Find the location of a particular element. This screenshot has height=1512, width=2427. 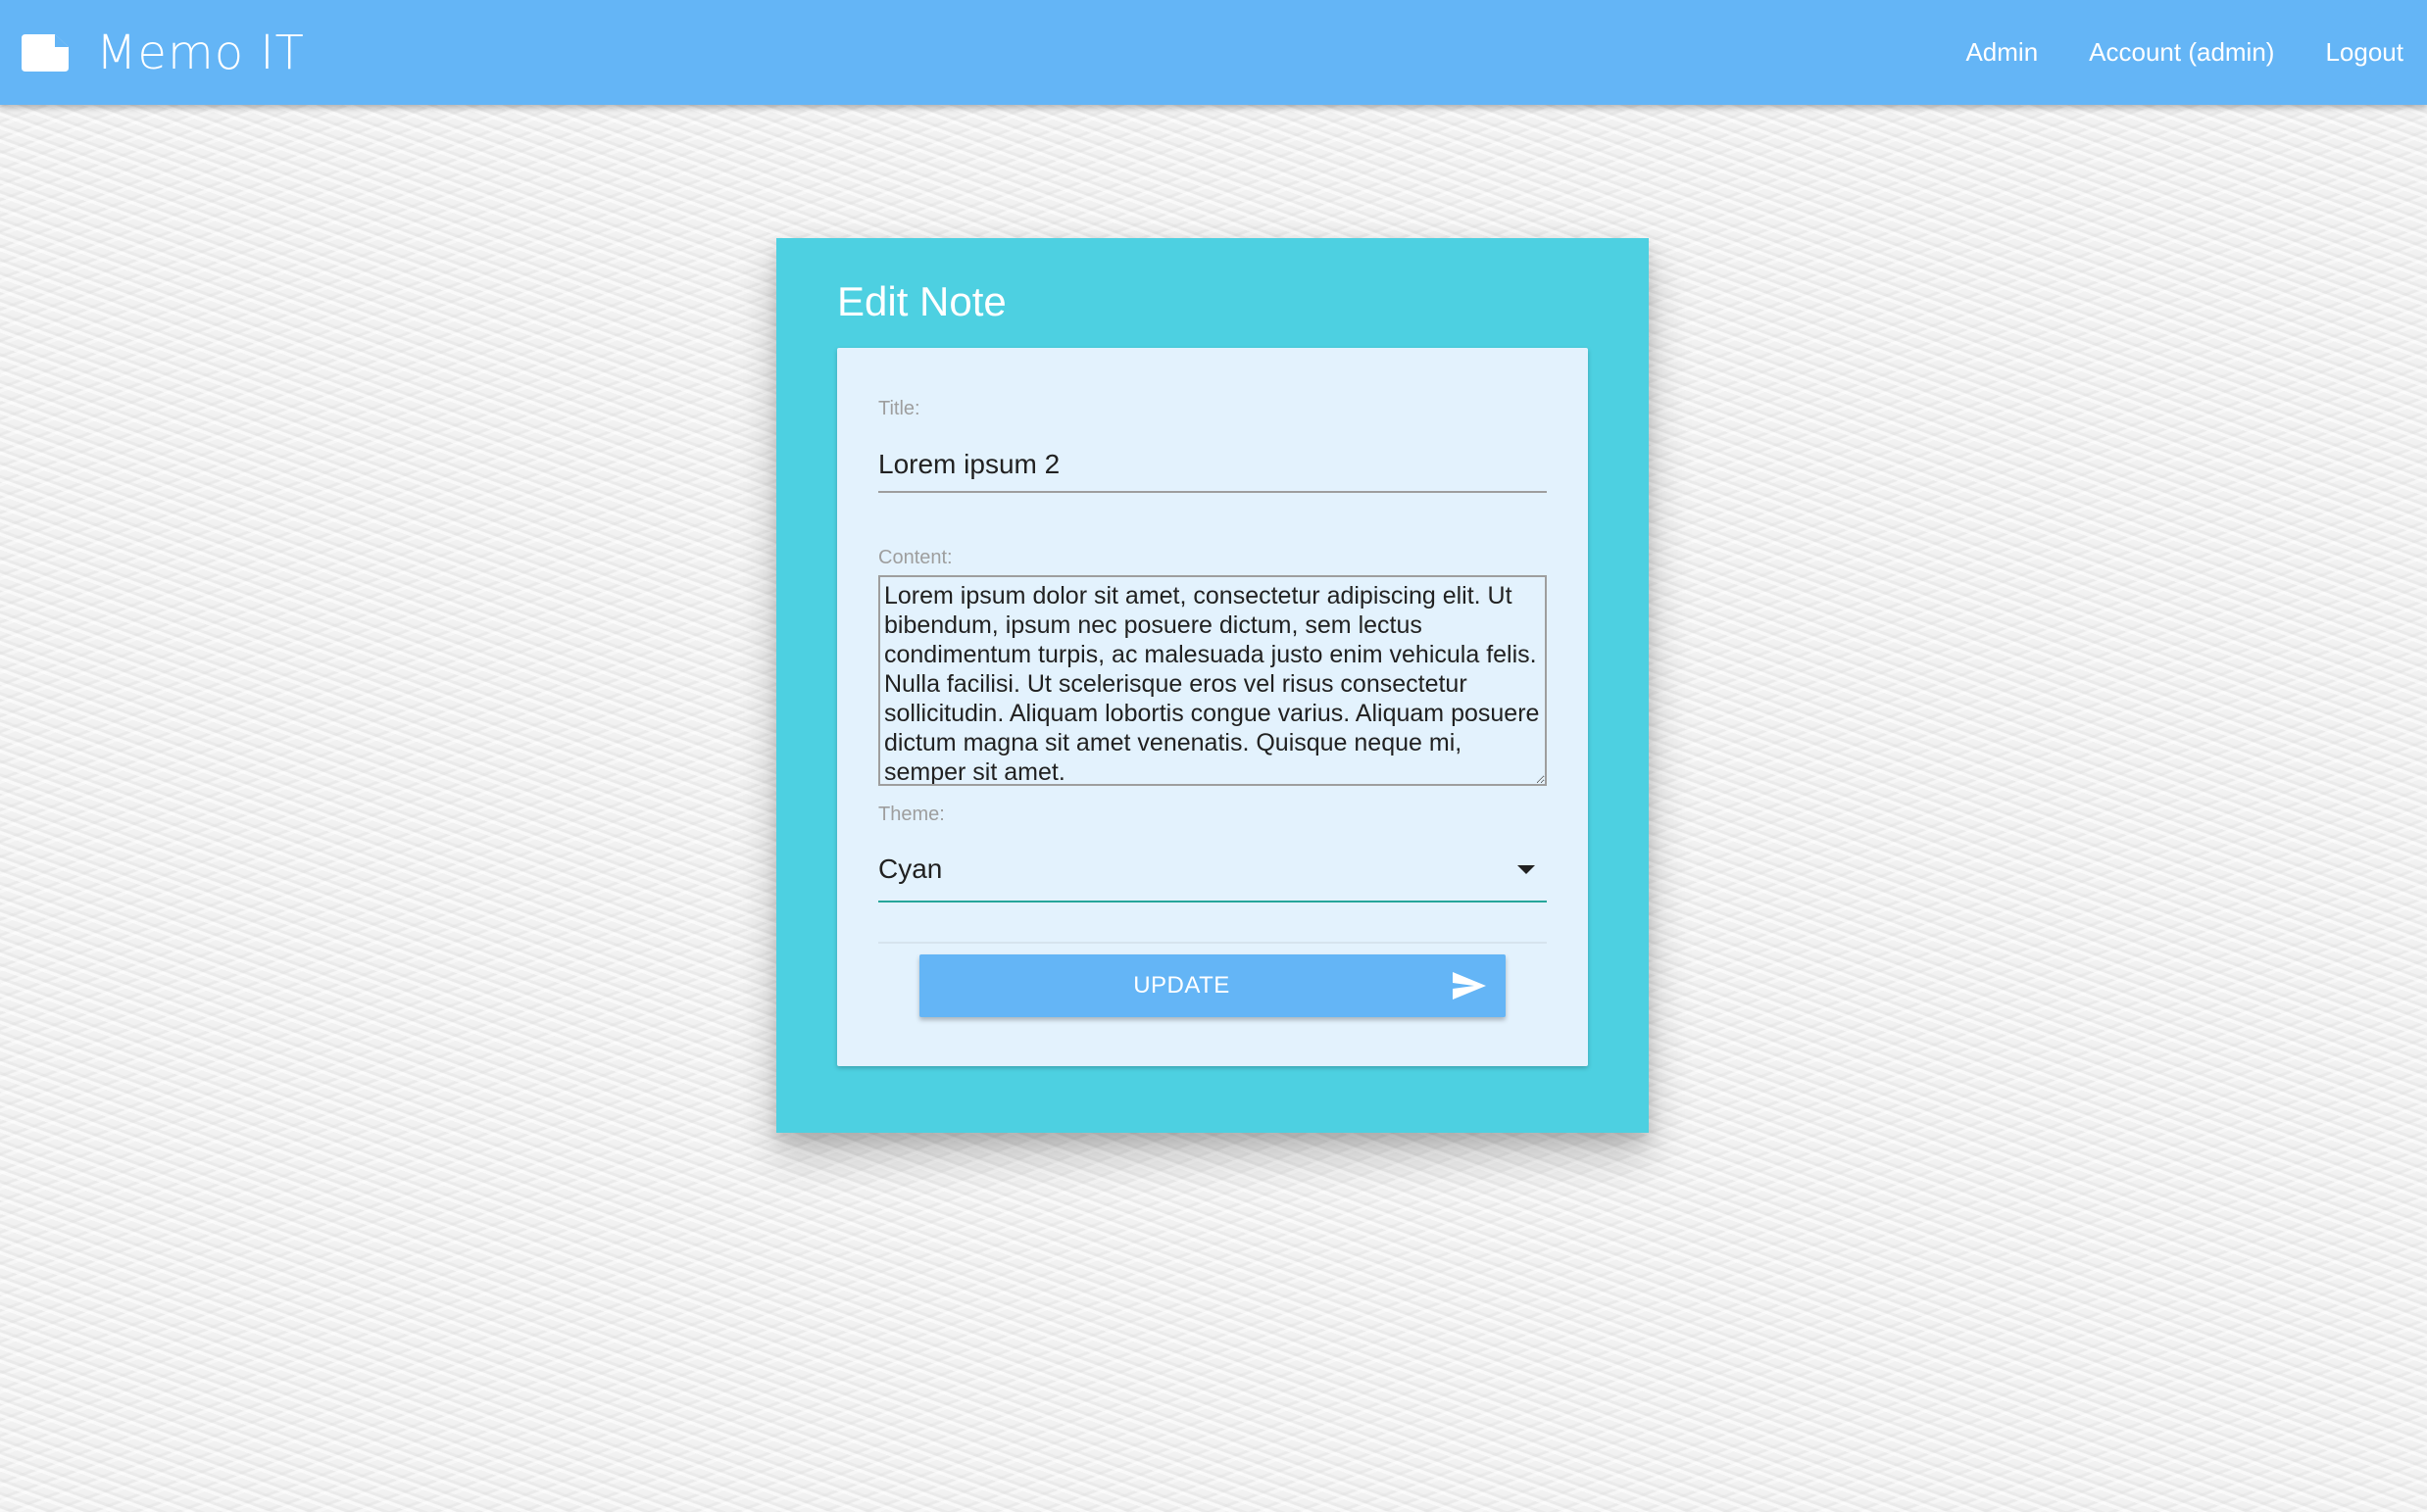

brand-home-link: Memo IT is located at coordinates (164, 52).